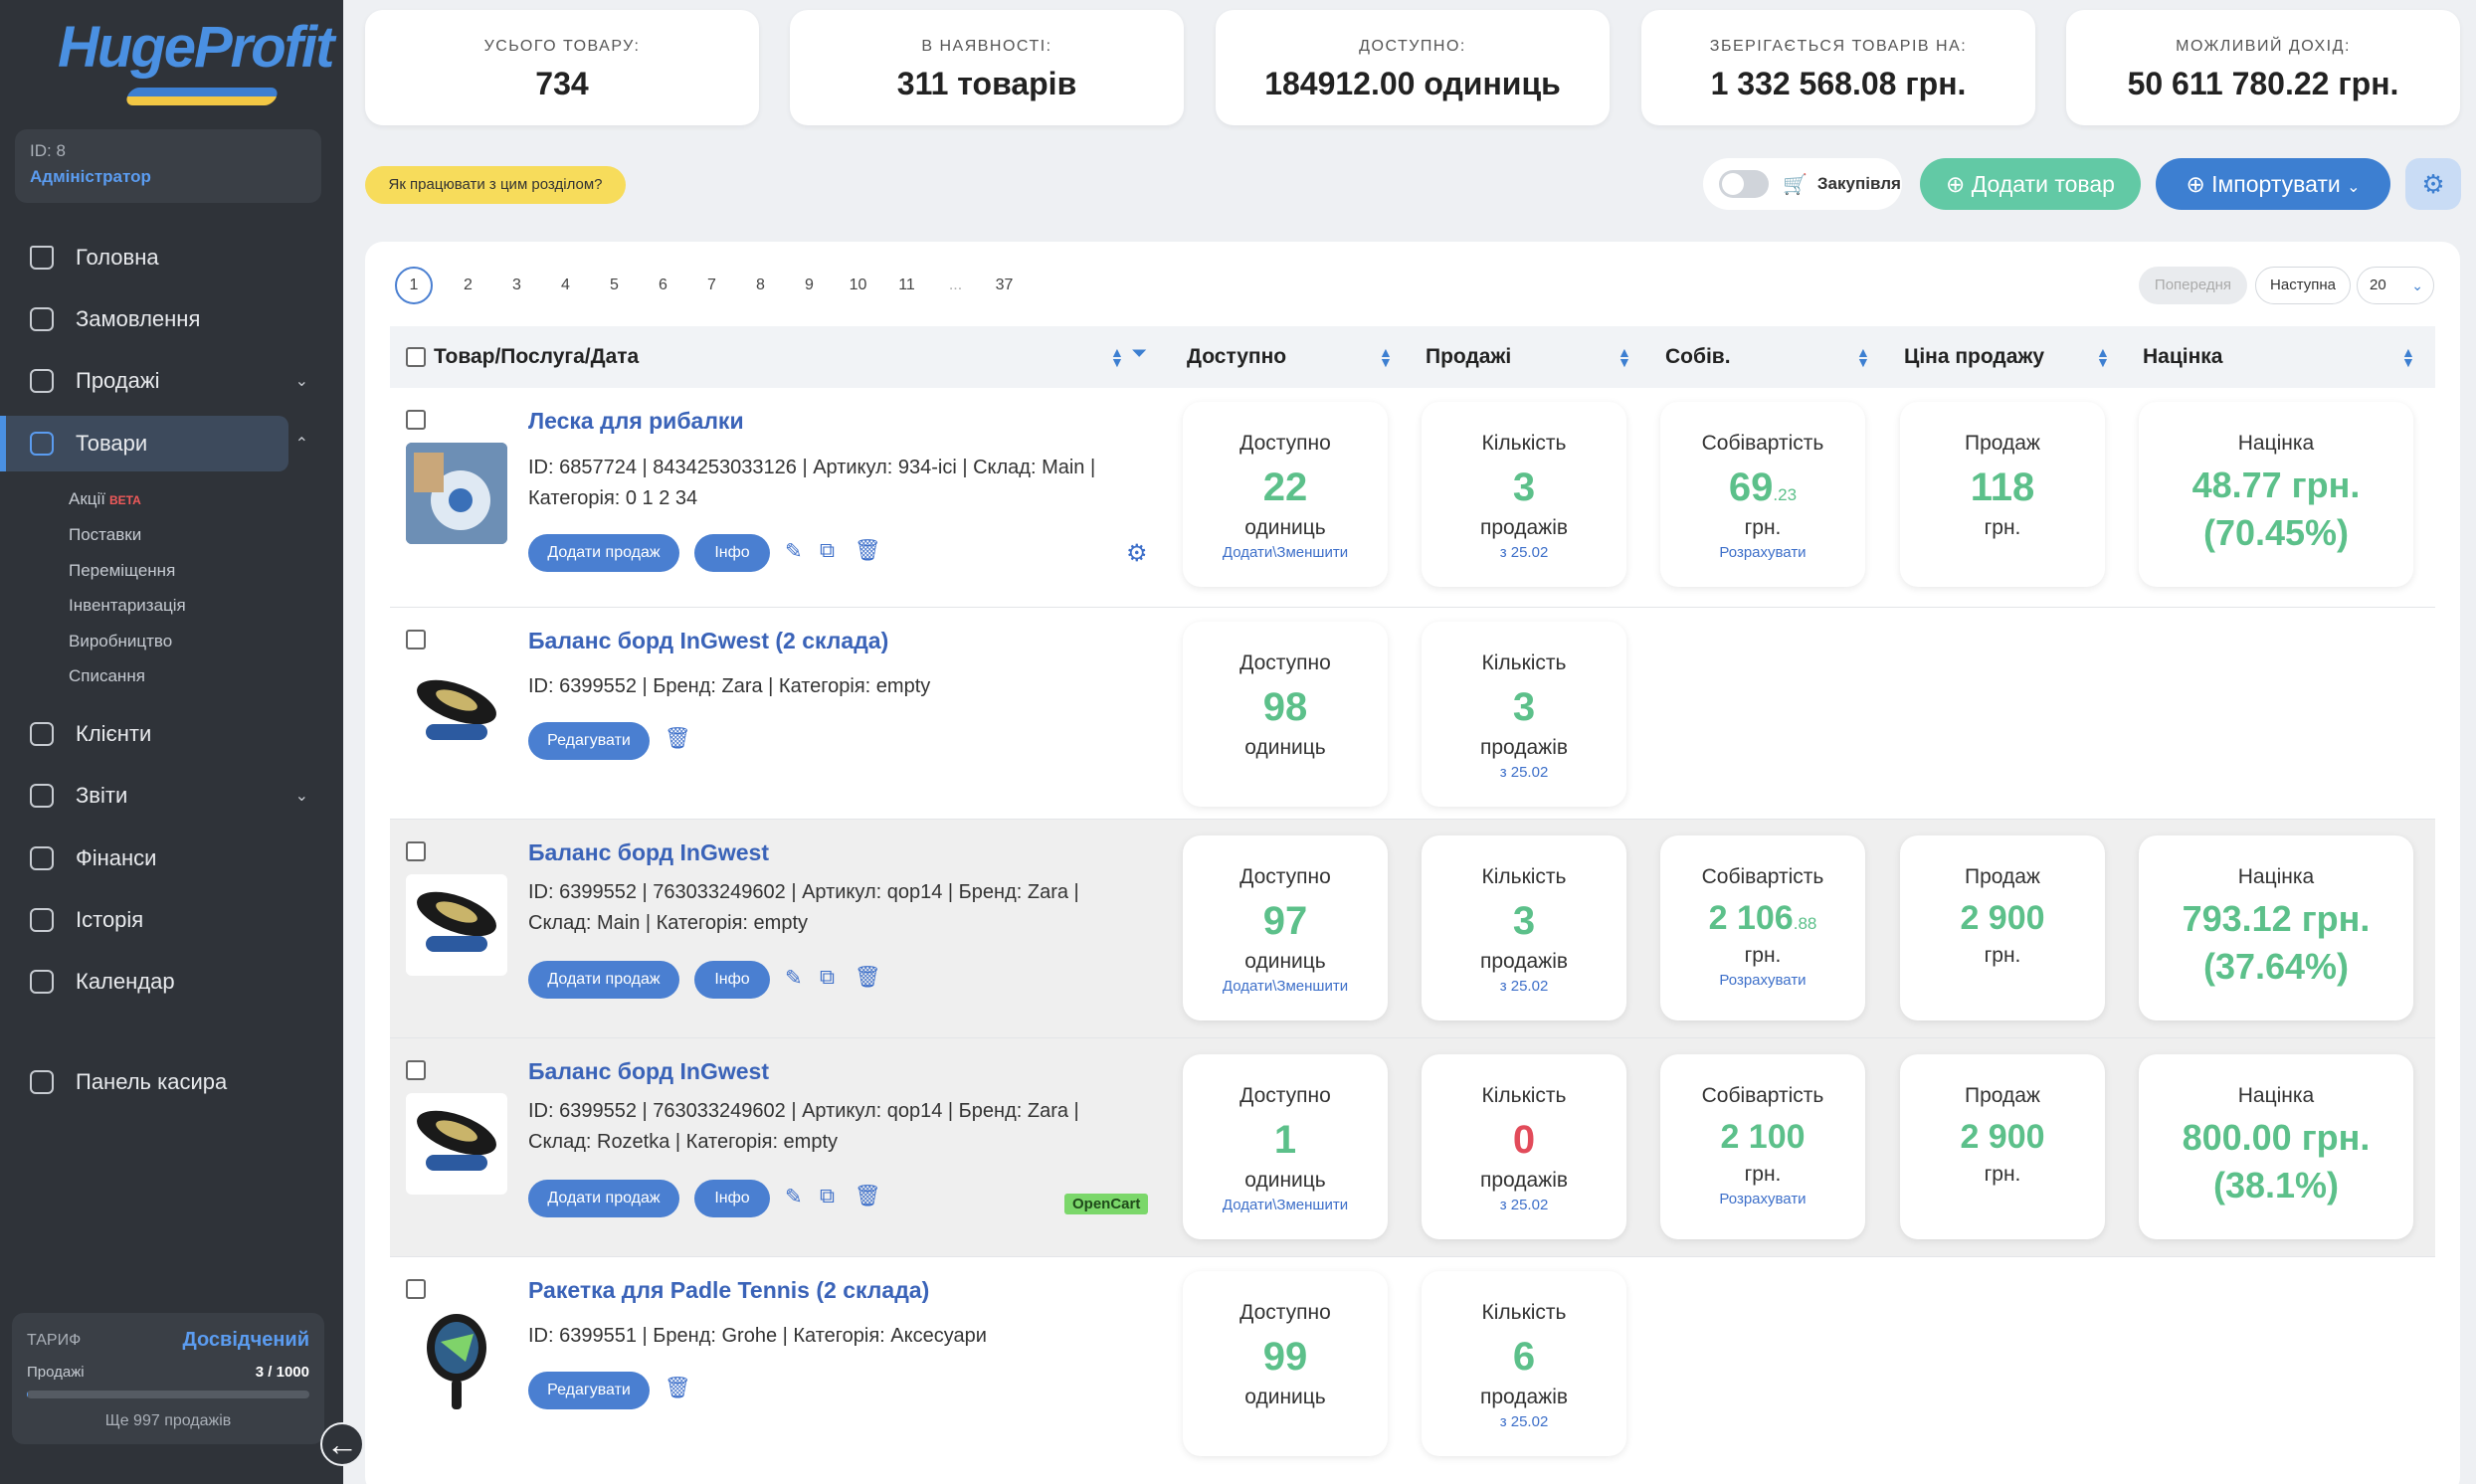 The width and height of the screenshot is (2476, 1484). What do you see at coordinates (711, 286) in the screenshot?
I see `page-button: 7` at bounding box center [711, 286].